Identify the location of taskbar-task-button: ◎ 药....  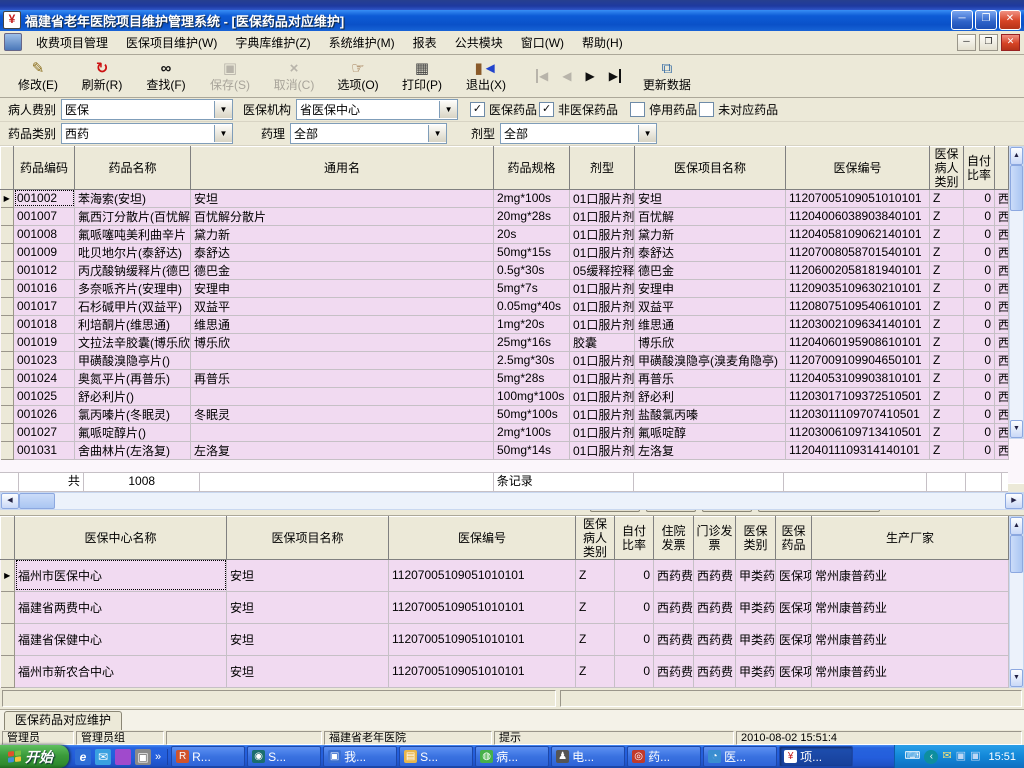
(664, 757).